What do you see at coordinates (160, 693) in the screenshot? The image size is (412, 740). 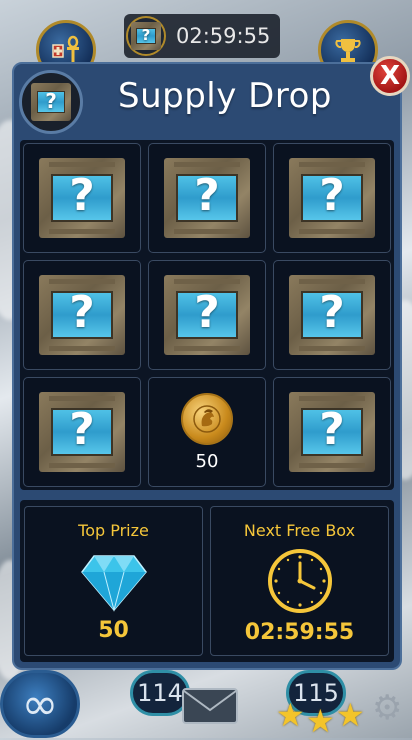 I see `level-badge-left: 114` at bounding box center [160, 693].